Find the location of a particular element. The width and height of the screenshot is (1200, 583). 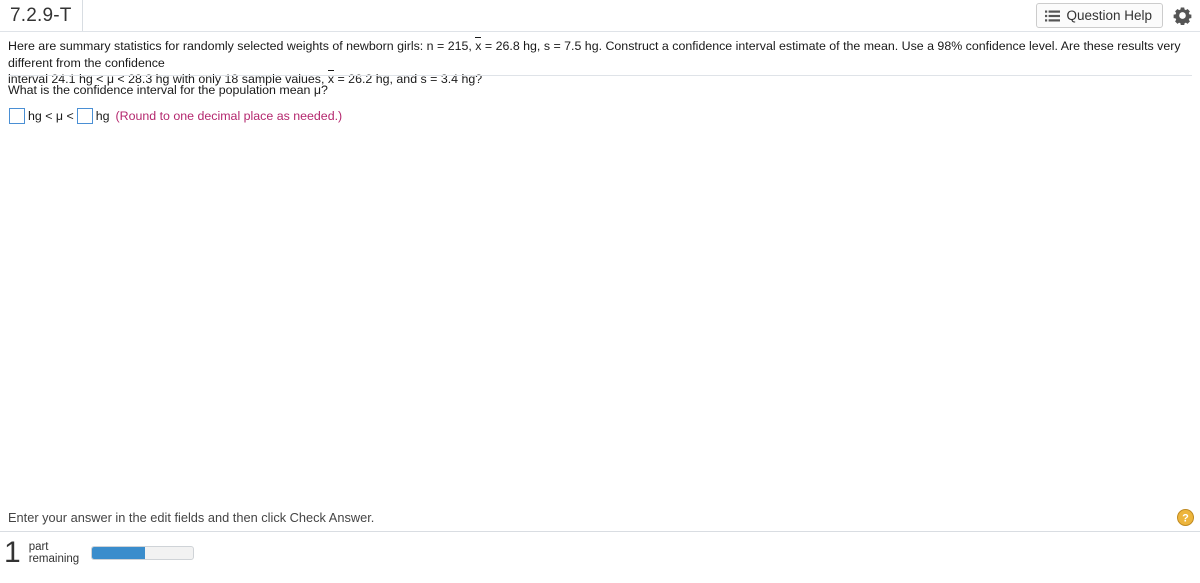

progress-bar is located at coordinates (143, 553).